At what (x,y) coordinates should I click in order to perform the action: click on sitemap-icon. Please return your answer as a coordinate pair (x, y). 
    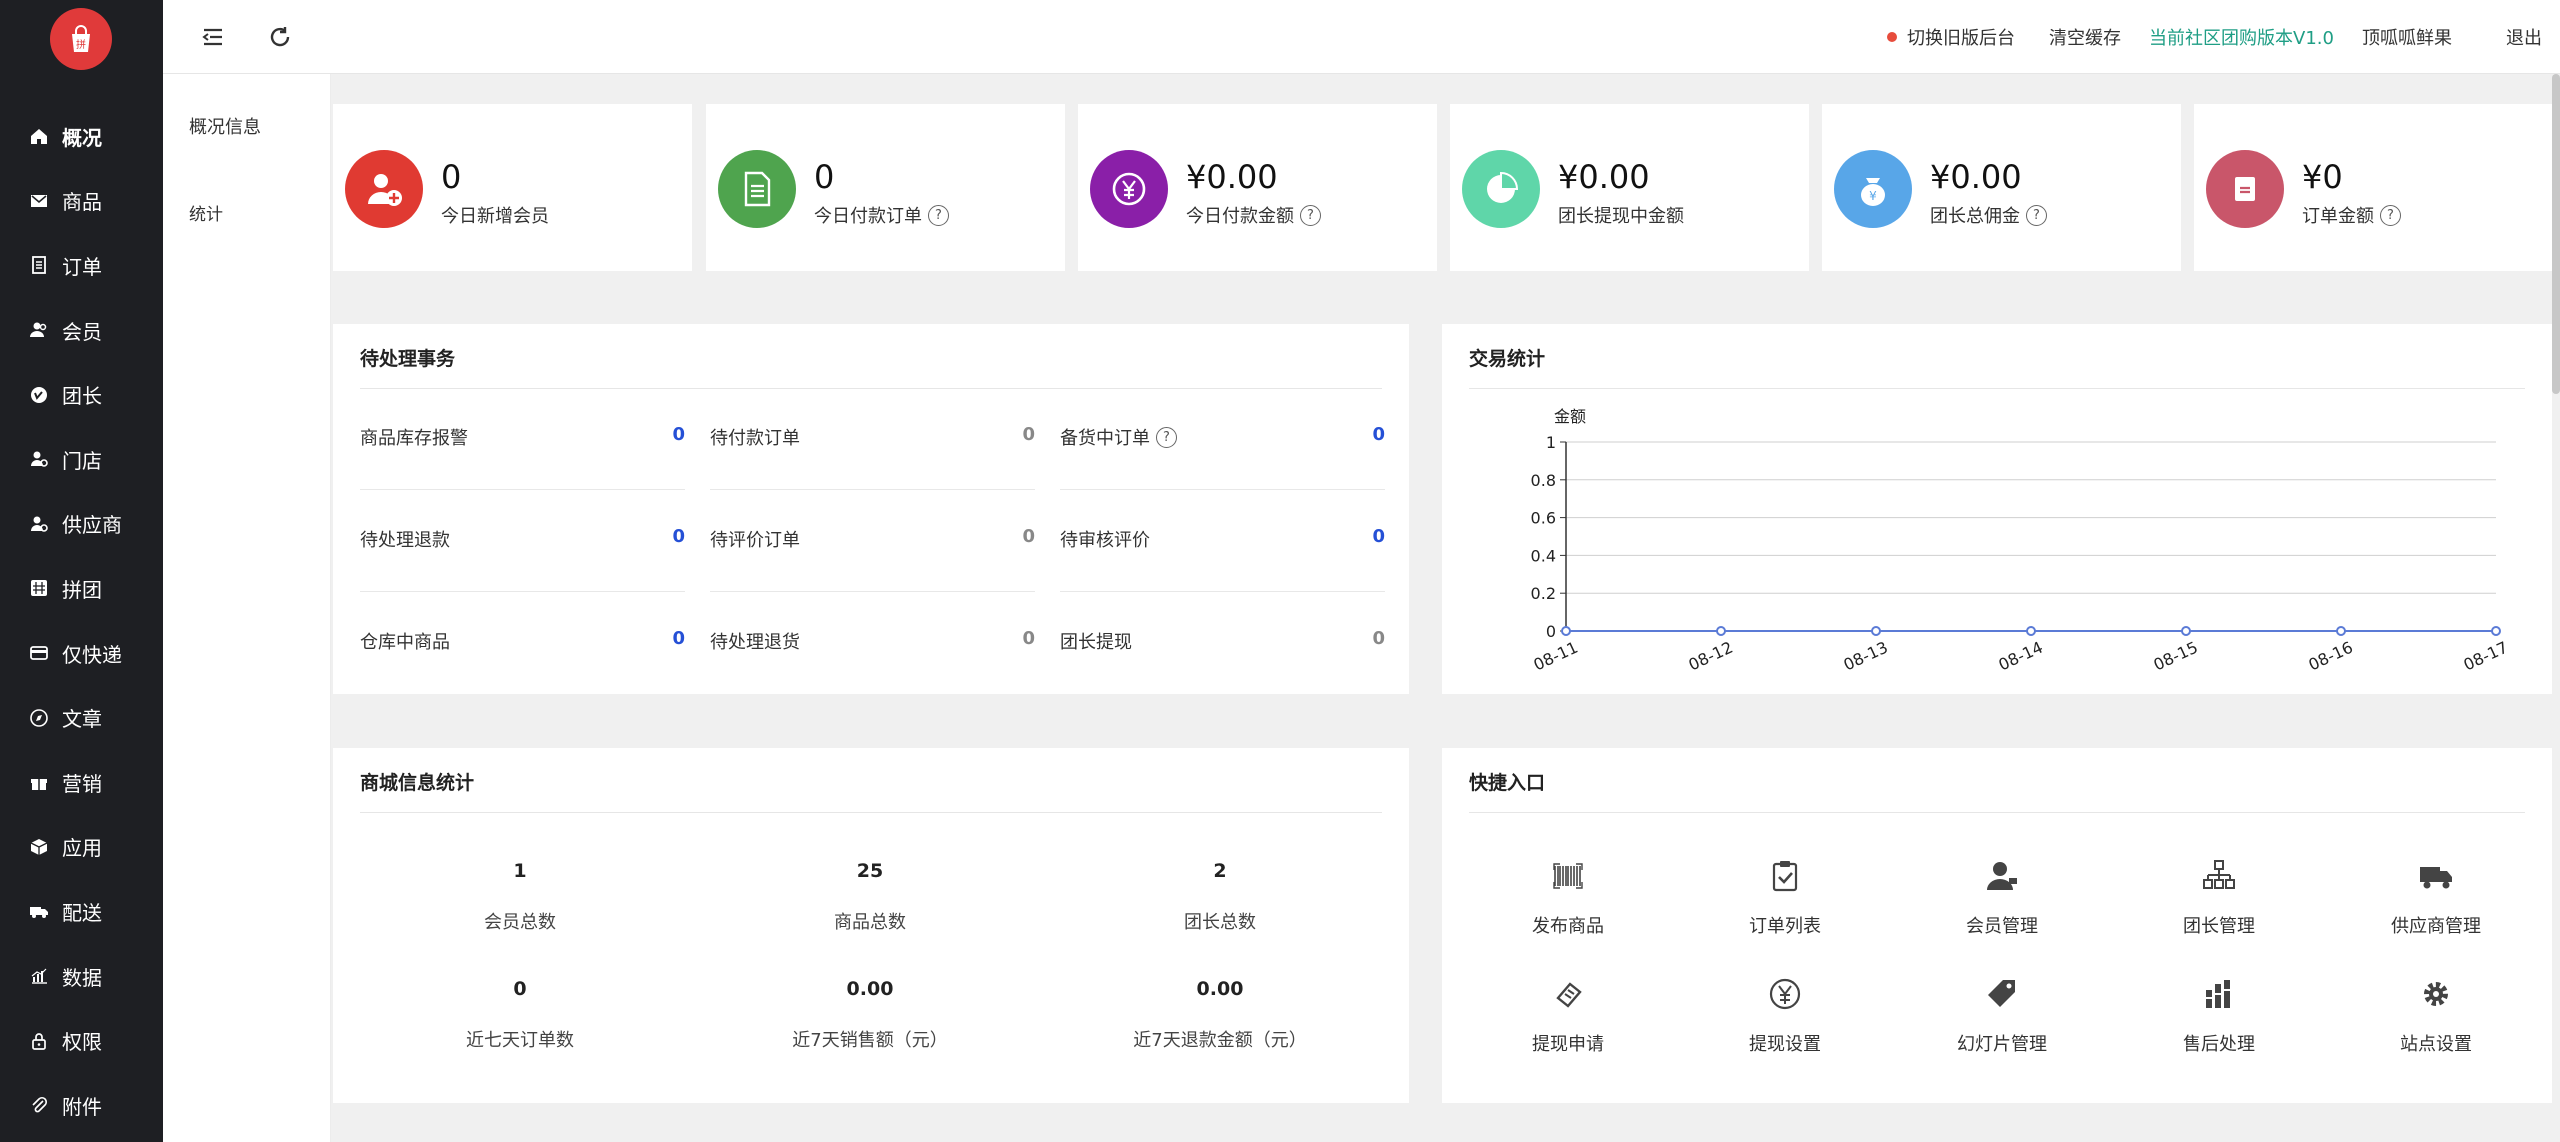
    Looking at the image, I should click on (2219, 874).